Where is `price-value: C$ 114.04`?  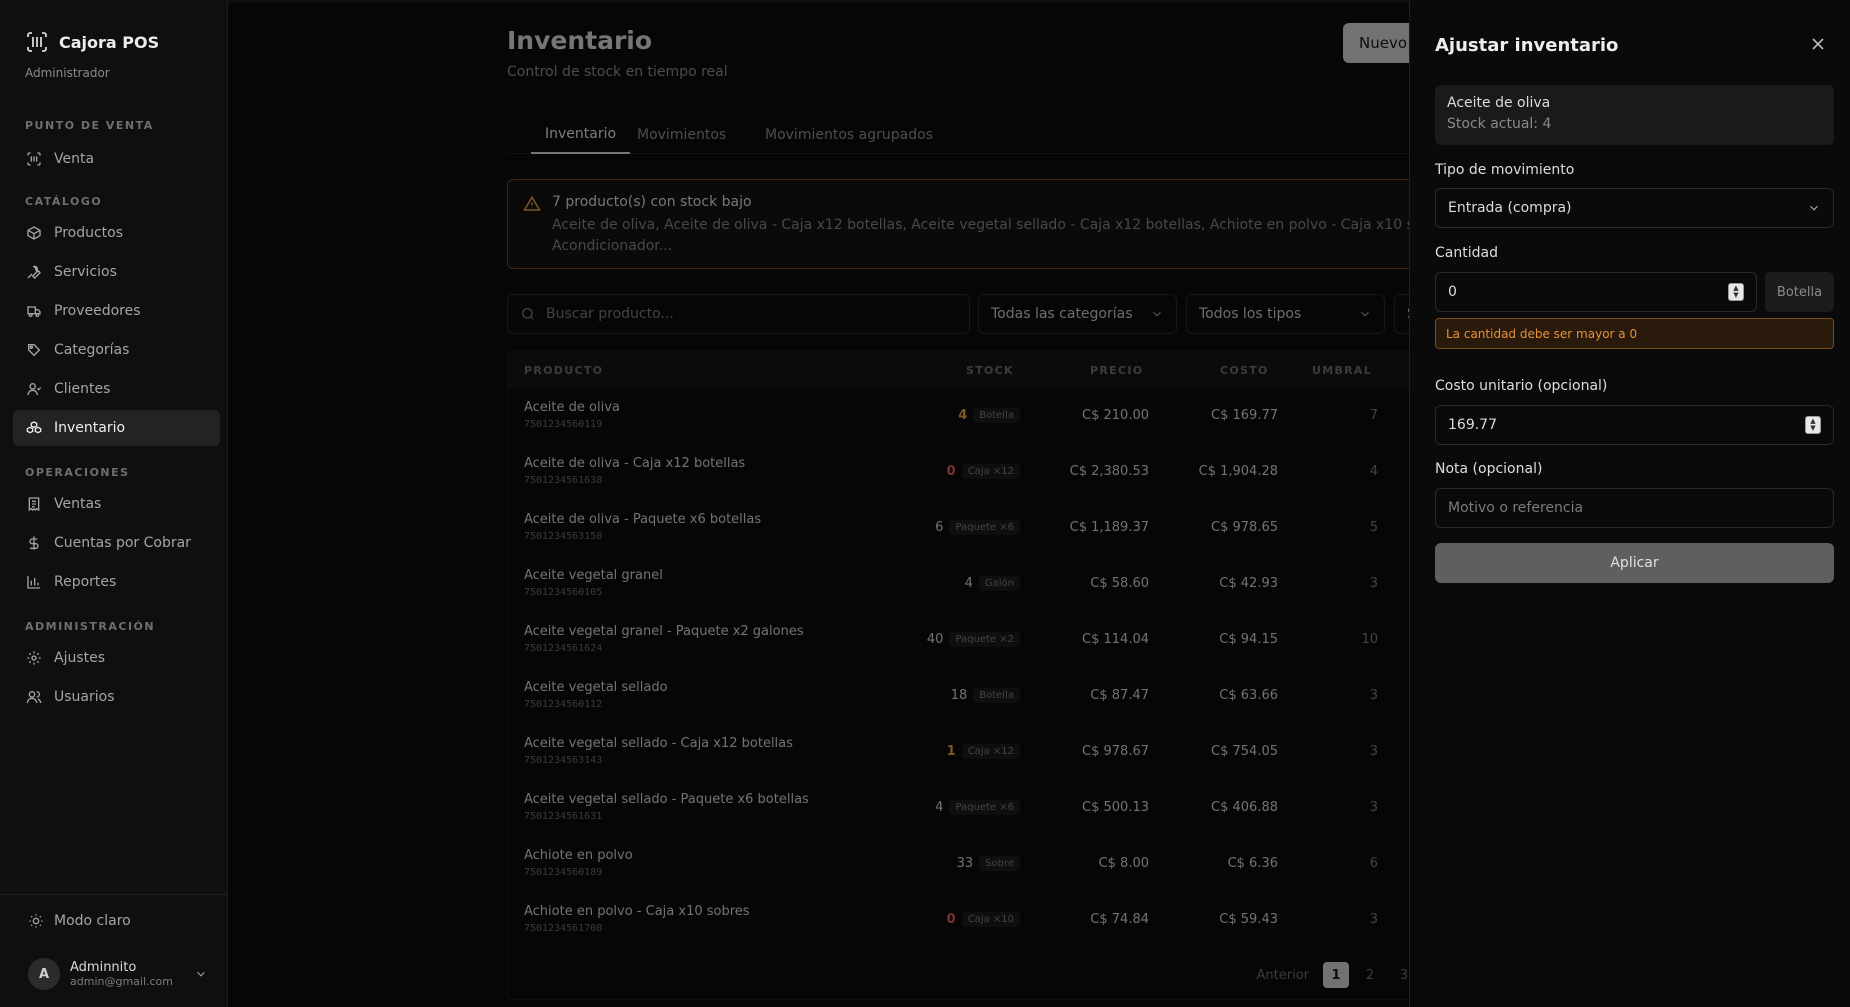 price-value: C$ 114.04 is located at coordinates (1115, 639).